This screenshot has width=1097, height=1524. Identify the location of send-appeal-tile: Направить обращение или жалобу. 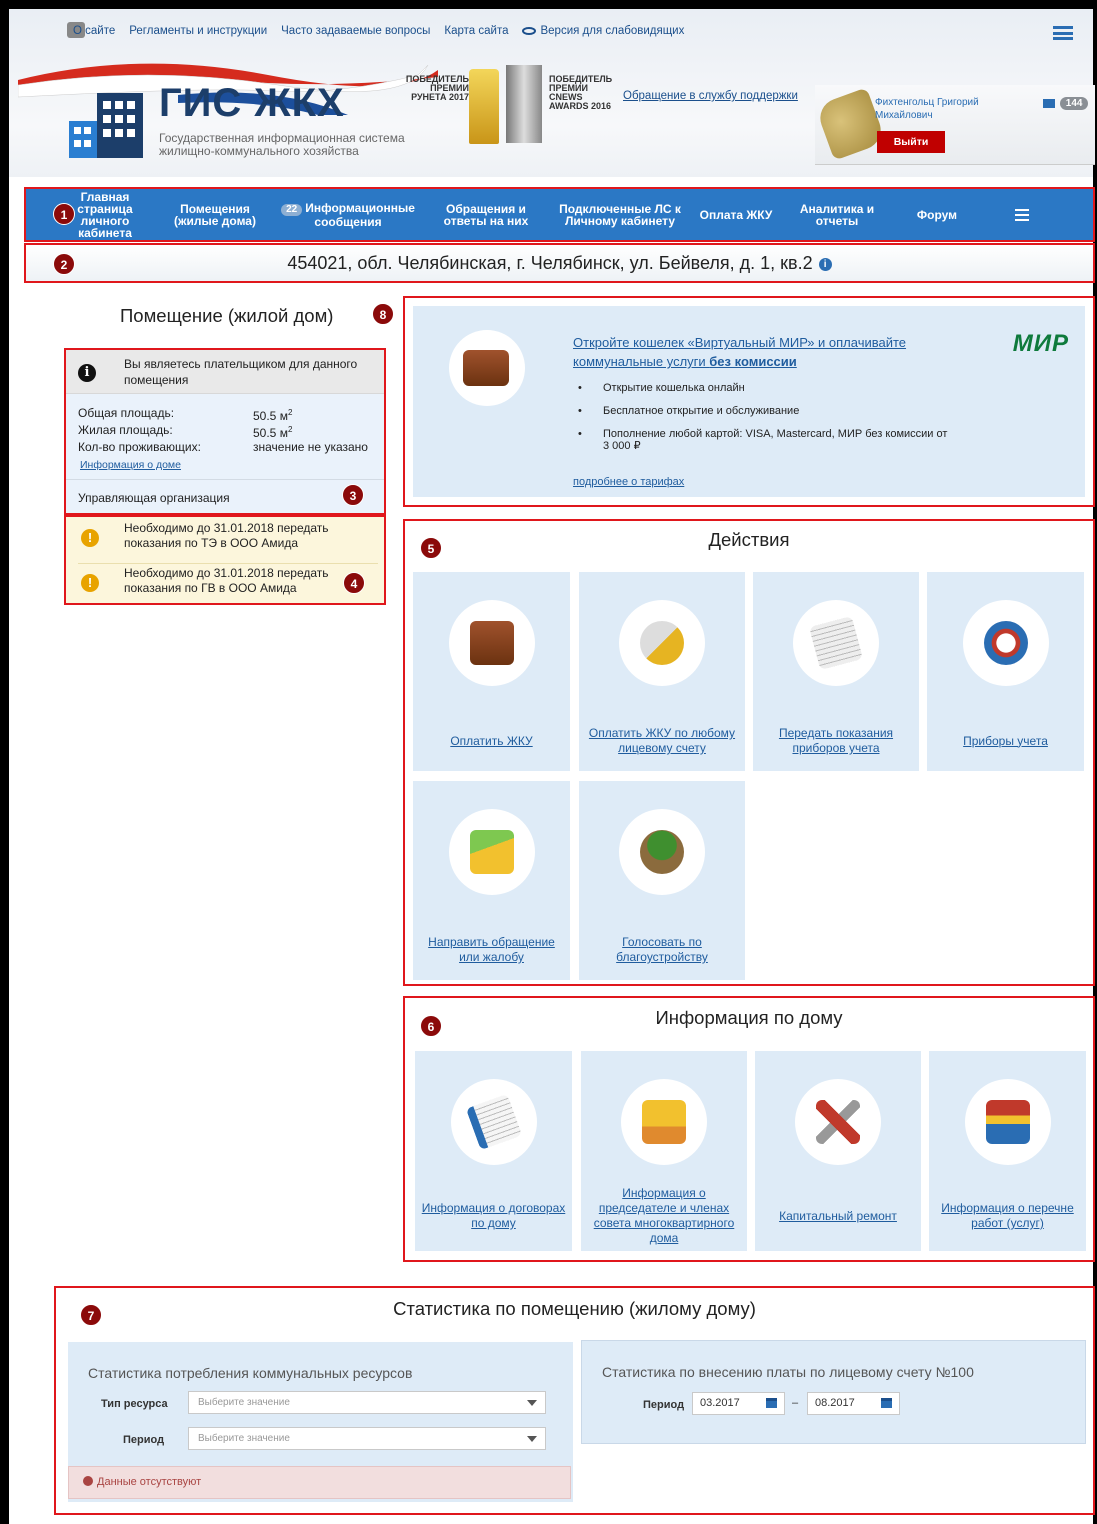
(491, 880).